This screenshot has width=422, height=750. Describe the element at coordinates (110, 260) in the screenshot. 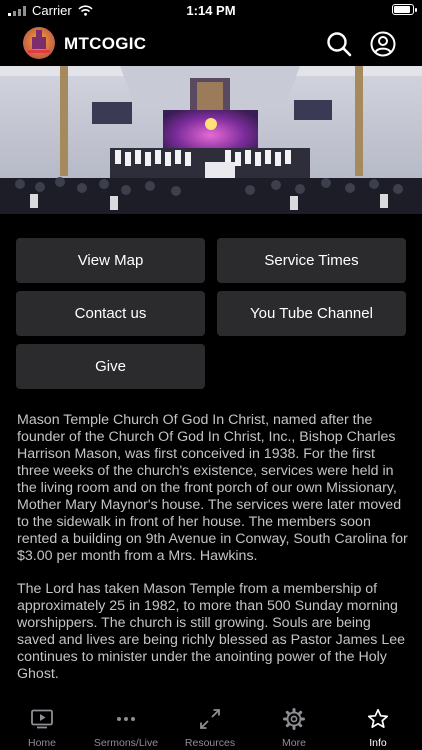

I see `view-map-button: View Map` at that location.